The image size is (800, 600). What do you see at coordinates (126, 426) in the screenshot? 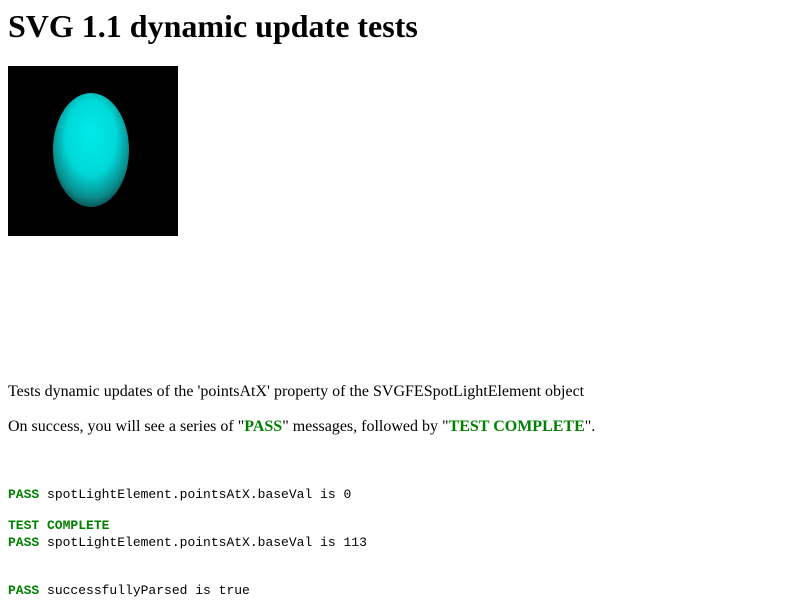
I see `instructions-prefix: On success, you will see a series of "` at bounding box center [126, 426].